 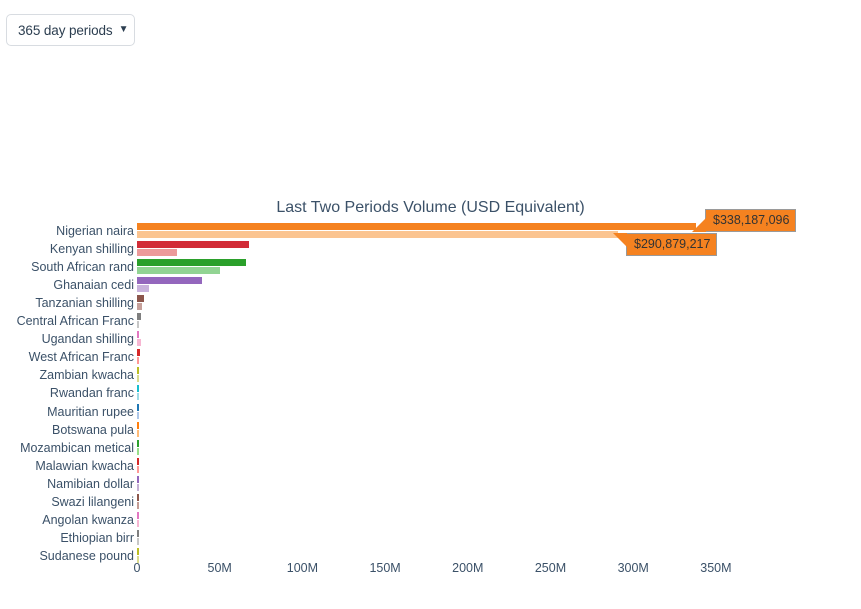 I want to click on chart-category-label: Kenyan shilling, so click(x=91, y=249).